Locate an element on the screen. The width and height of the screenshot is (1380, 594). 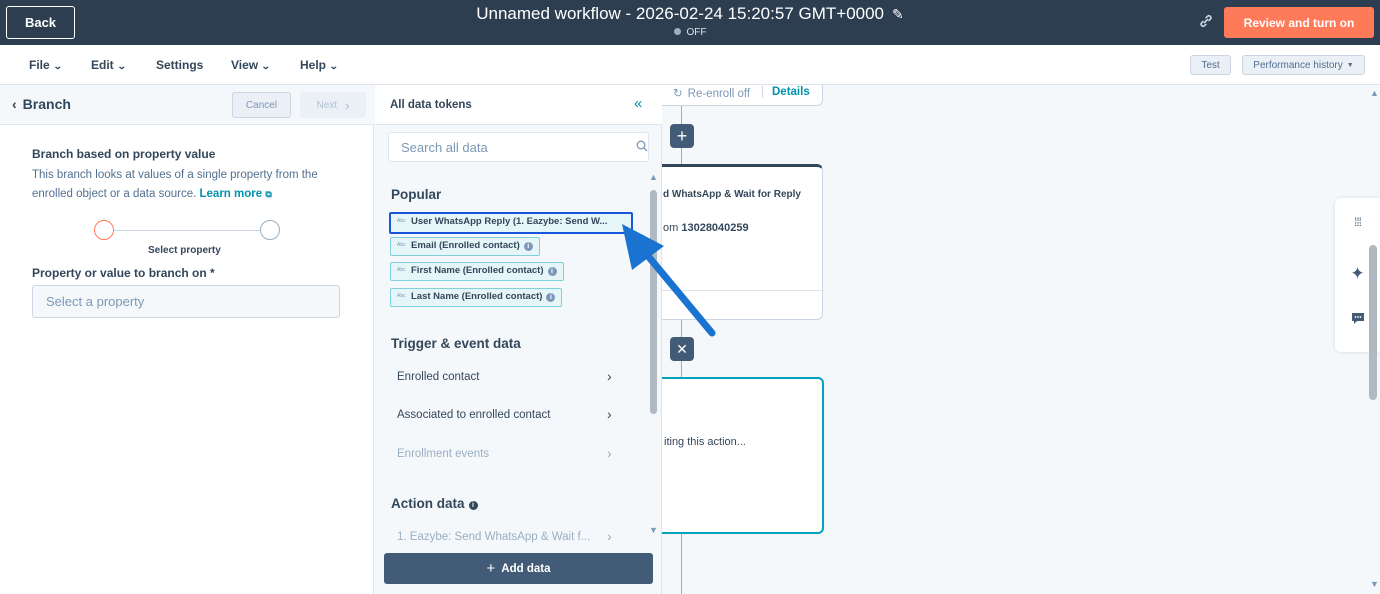
menu-settings: Settings is located at coordinates (179, 65).